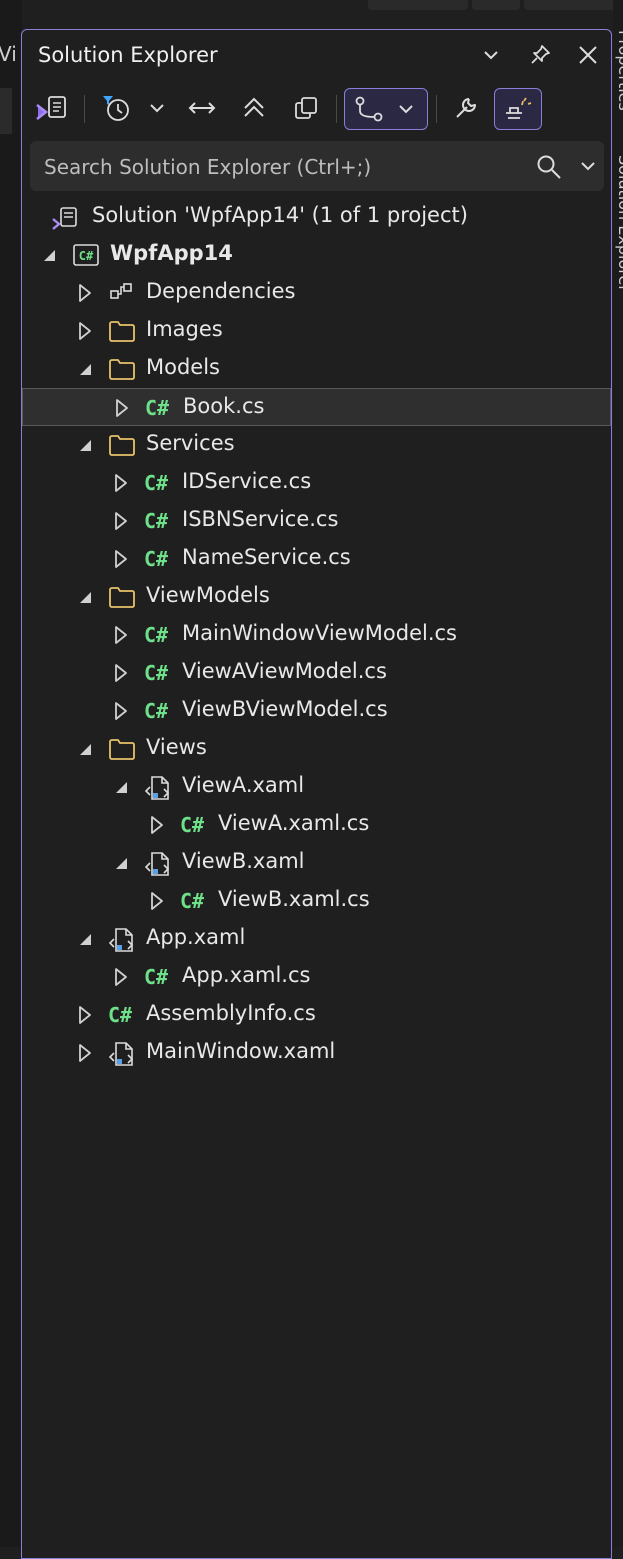 The image size is (623, 1559). I want to click on right-tab-properties: Properties, so click(619, 70).